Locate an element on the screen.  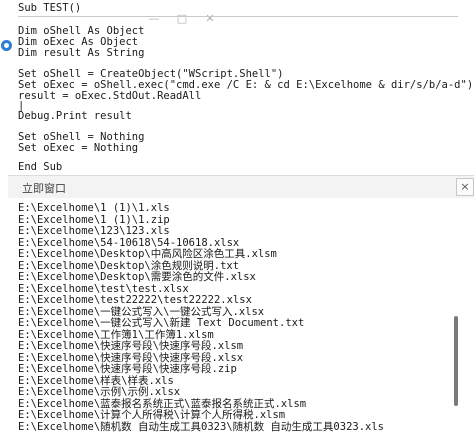
output-line: E:\Excelhome\快速序号段\快速序号段.xlsm is located at coordinates (131, 346).